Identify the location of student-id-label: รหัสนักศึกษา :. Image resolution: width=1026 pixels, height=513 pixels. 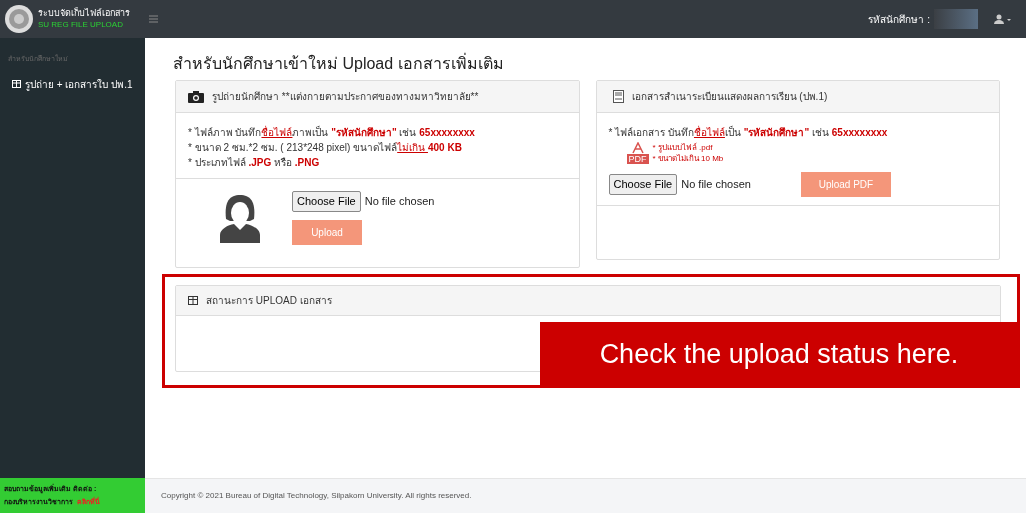
(899, 19).